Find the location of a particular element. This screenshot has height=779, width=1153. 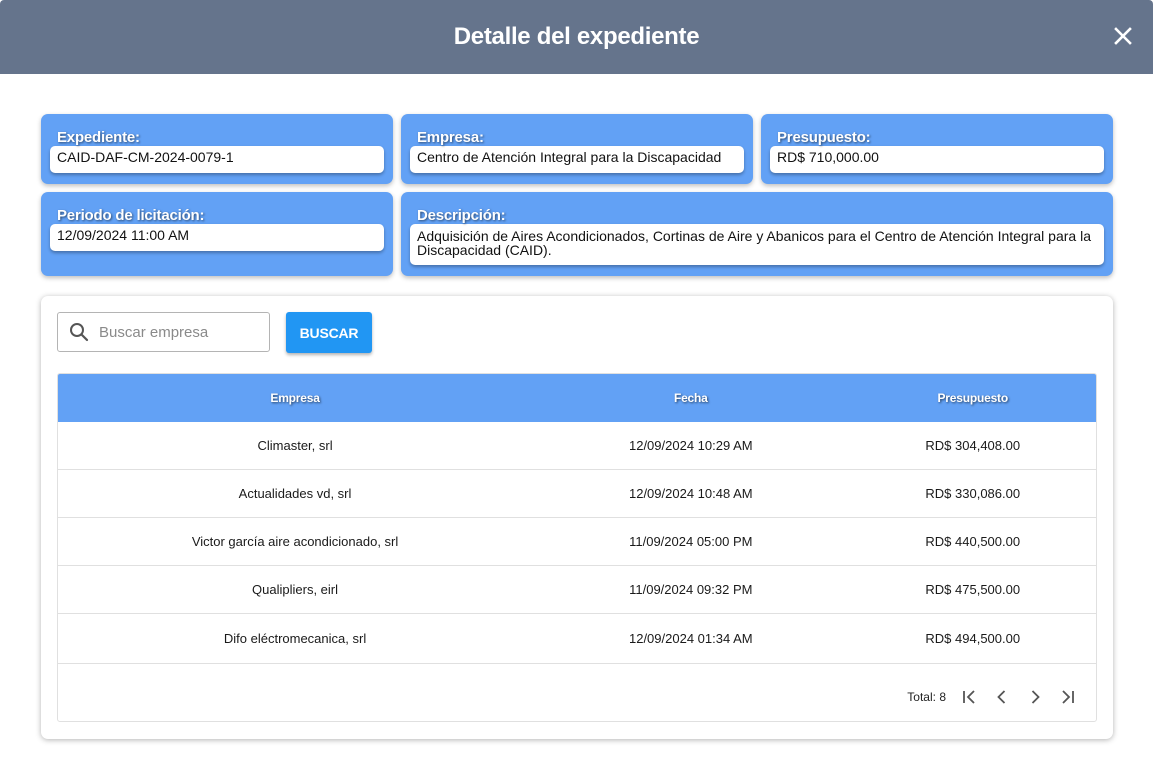

first-page-icon is located at coordinates (968, 697).